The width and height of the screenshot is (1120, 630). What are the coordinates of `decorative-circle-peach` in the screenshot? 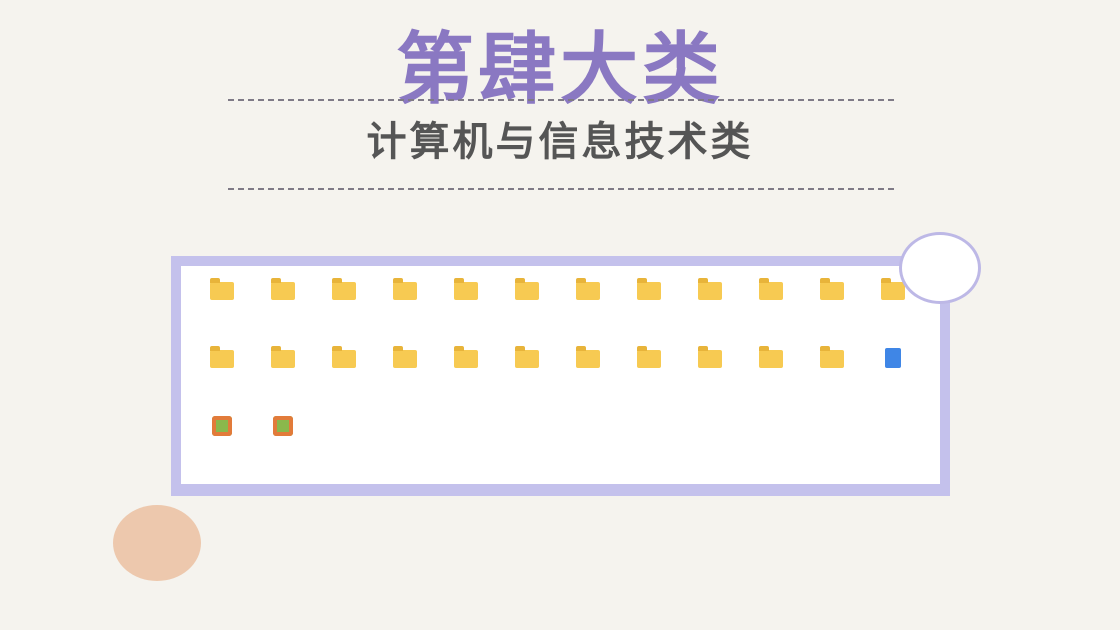 It's located at (157, 543).